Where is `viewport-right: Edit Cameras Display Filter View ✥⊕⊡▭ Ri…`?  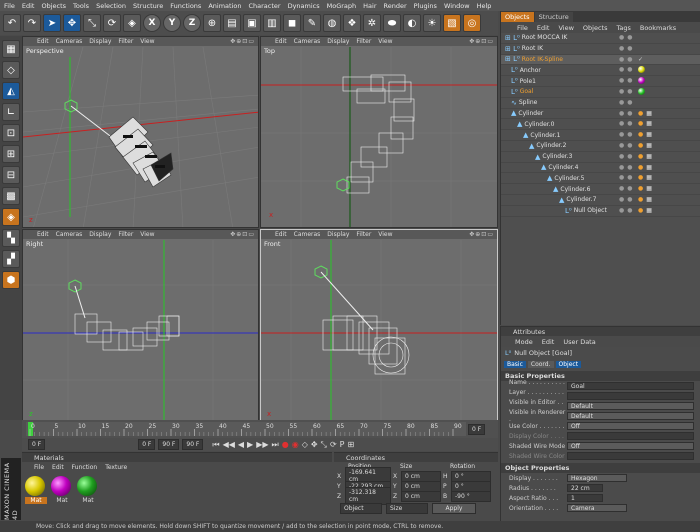
viewport-right: Edit Cameras Display Filter View ✥⊕⊡▭ Ri… is located at coordinates (140, 325).